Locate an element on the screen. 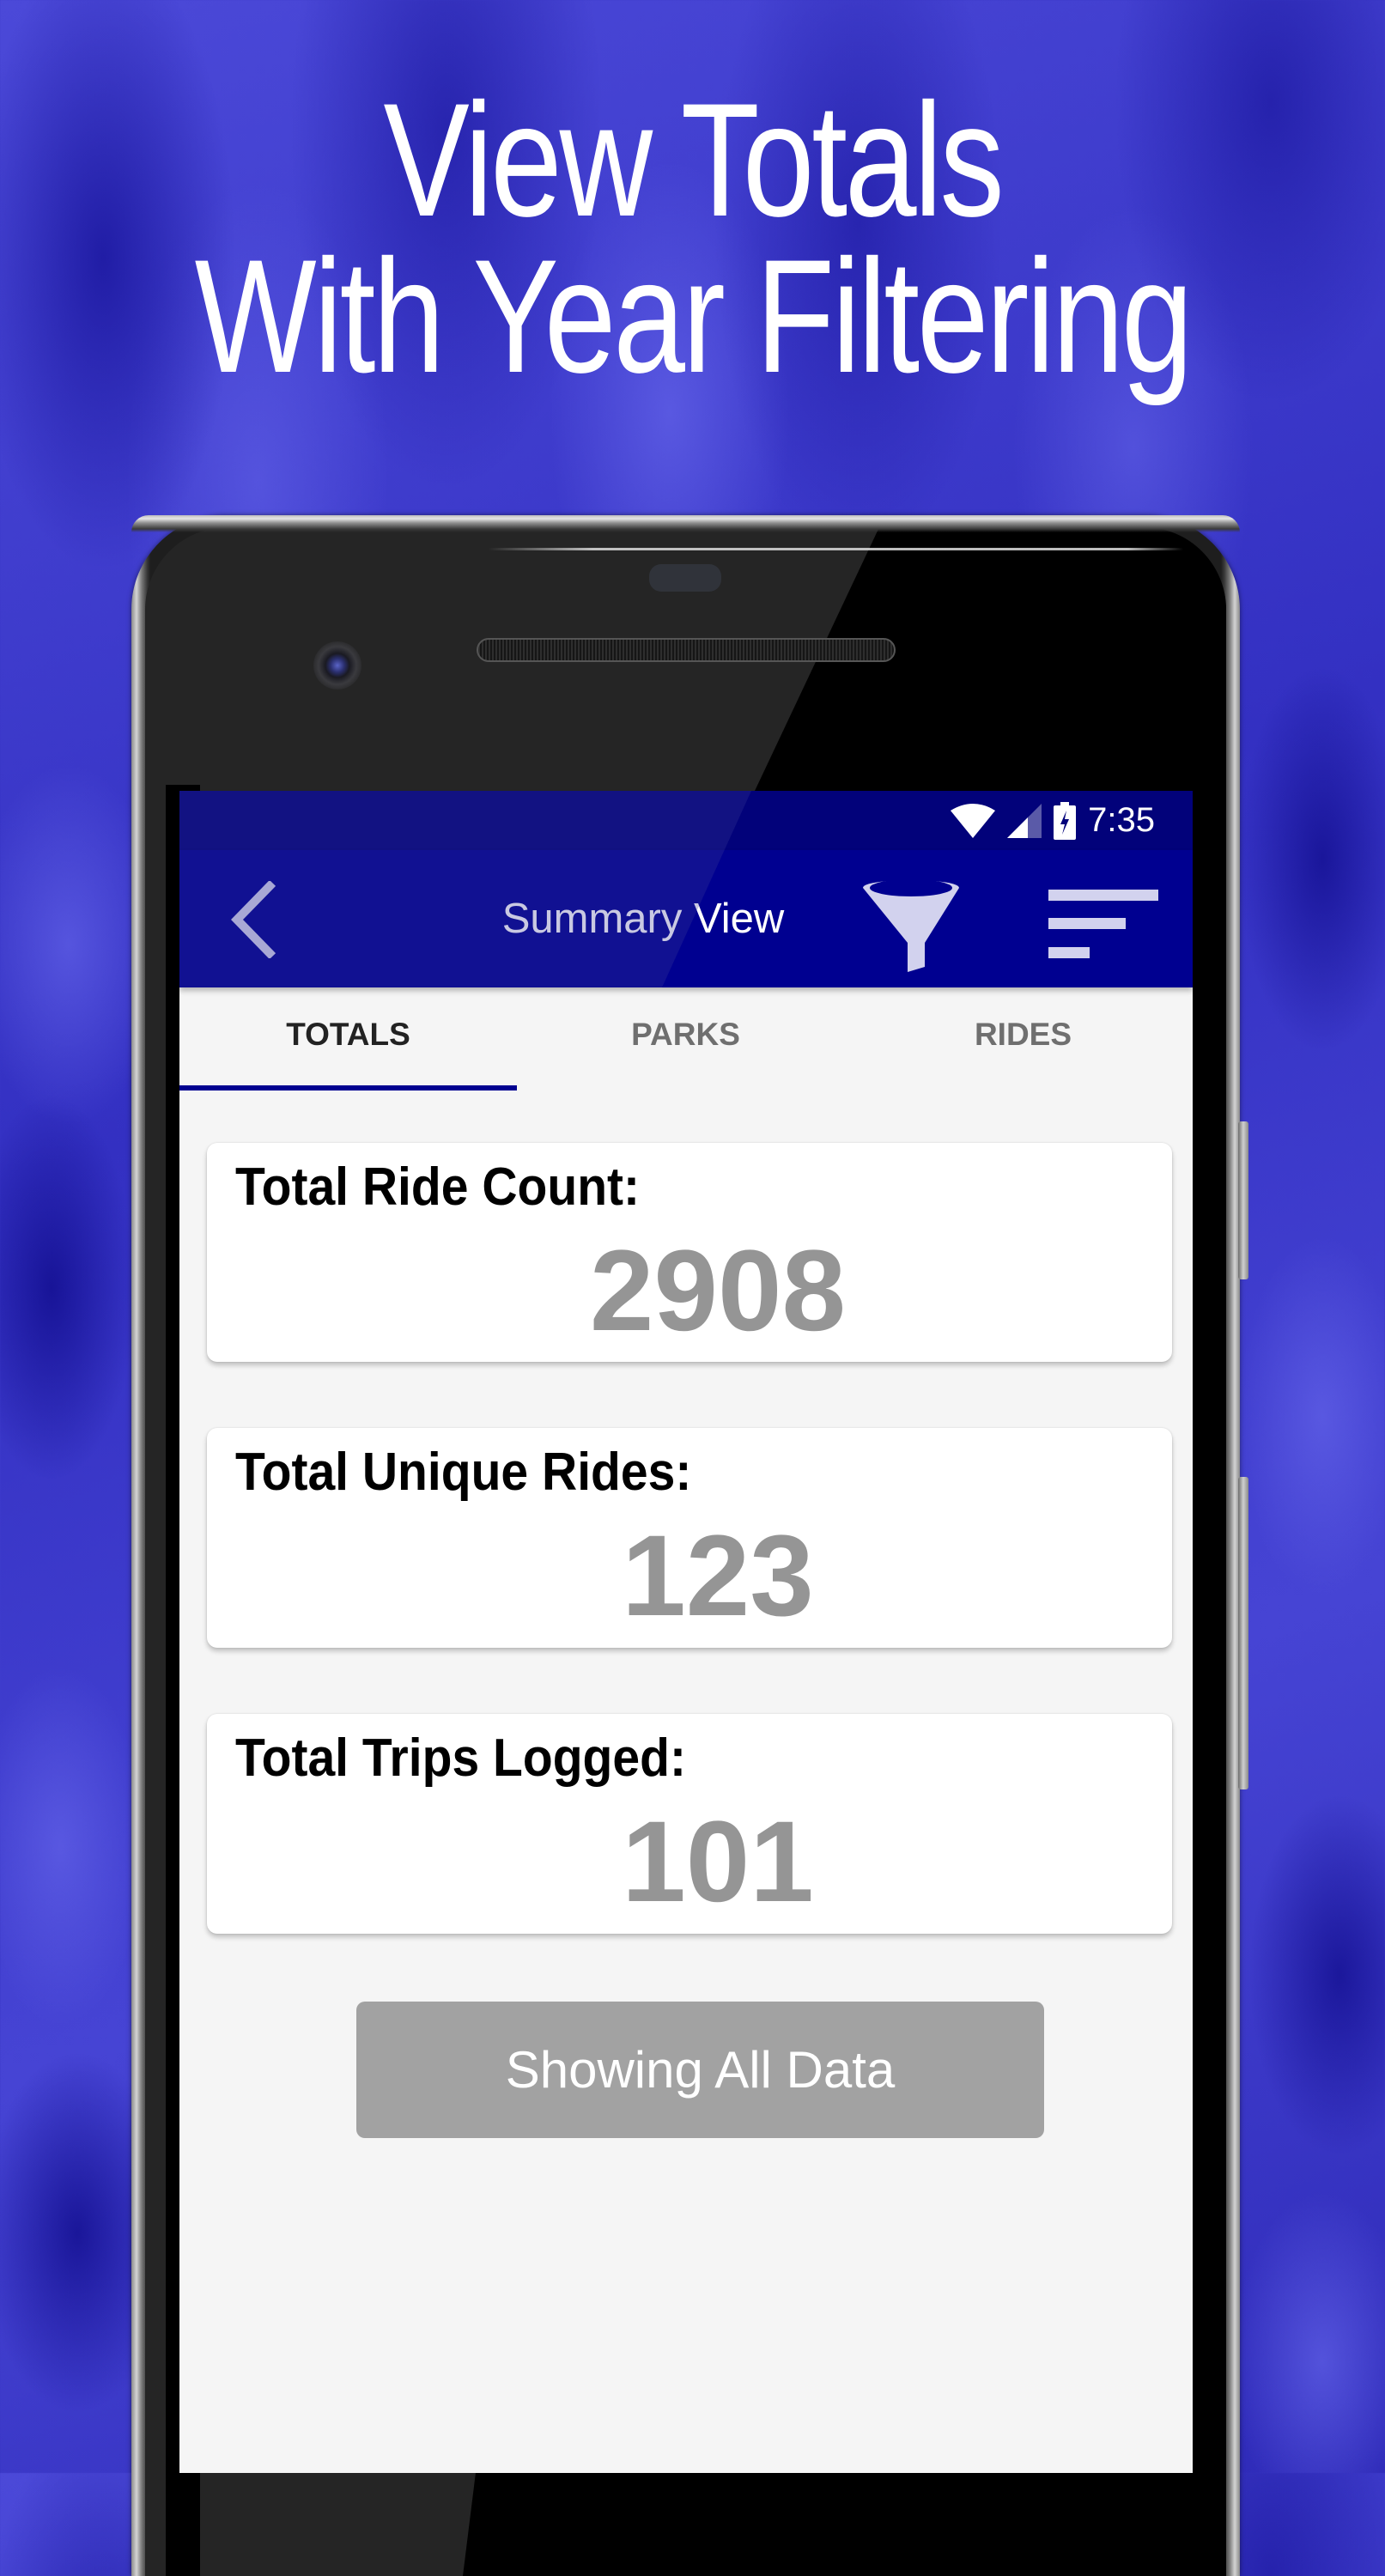  card-total-ride-count: Total Ride Count: 2908 is located at coordinates (689, 1252).